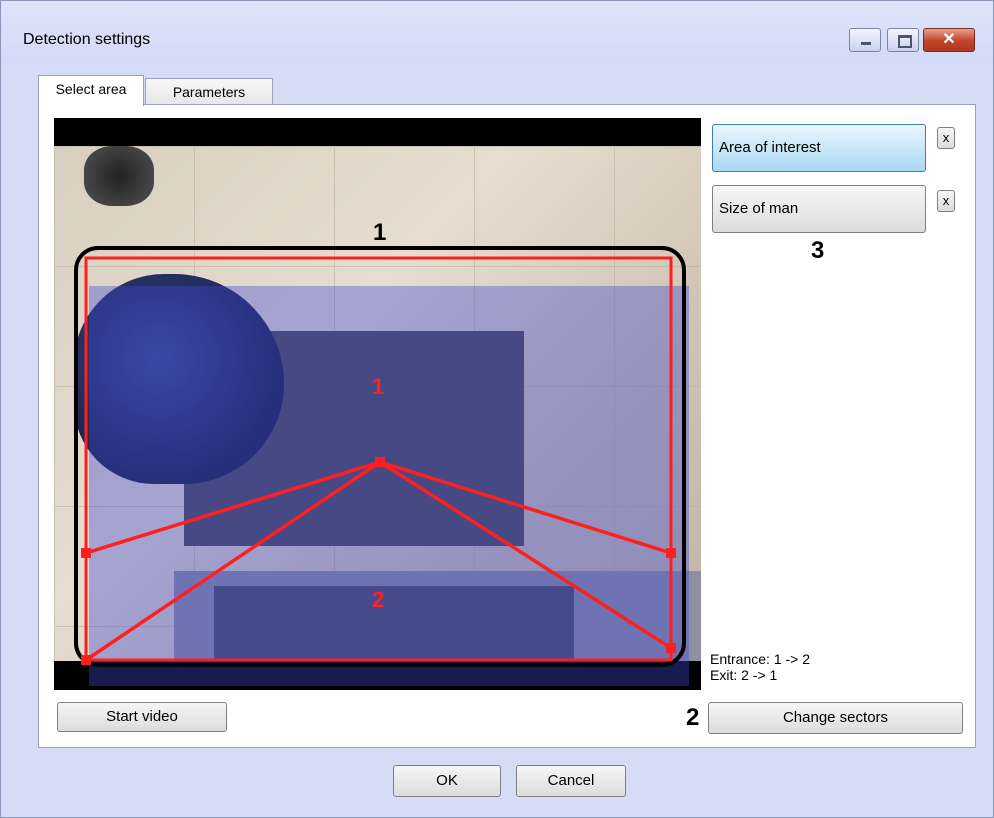  What do you see at coordinates (835, 718) in the screenshot?
I see `change-sectors-button: Change sectors` at bounding box center [835, 718].